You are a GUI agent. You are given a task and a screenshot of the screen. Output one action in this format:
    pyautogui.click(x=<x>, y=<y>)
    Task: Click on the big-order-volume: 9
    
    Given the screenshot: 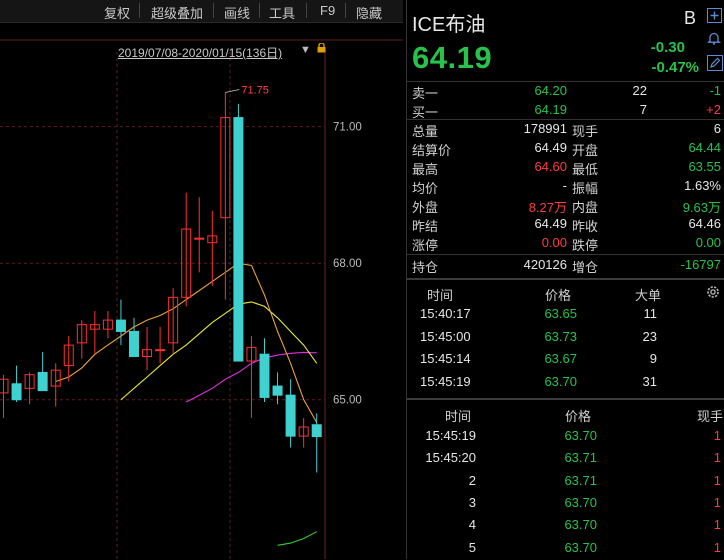 What is the action you would take?
    pyautogui.click(x=653, y=358)
    